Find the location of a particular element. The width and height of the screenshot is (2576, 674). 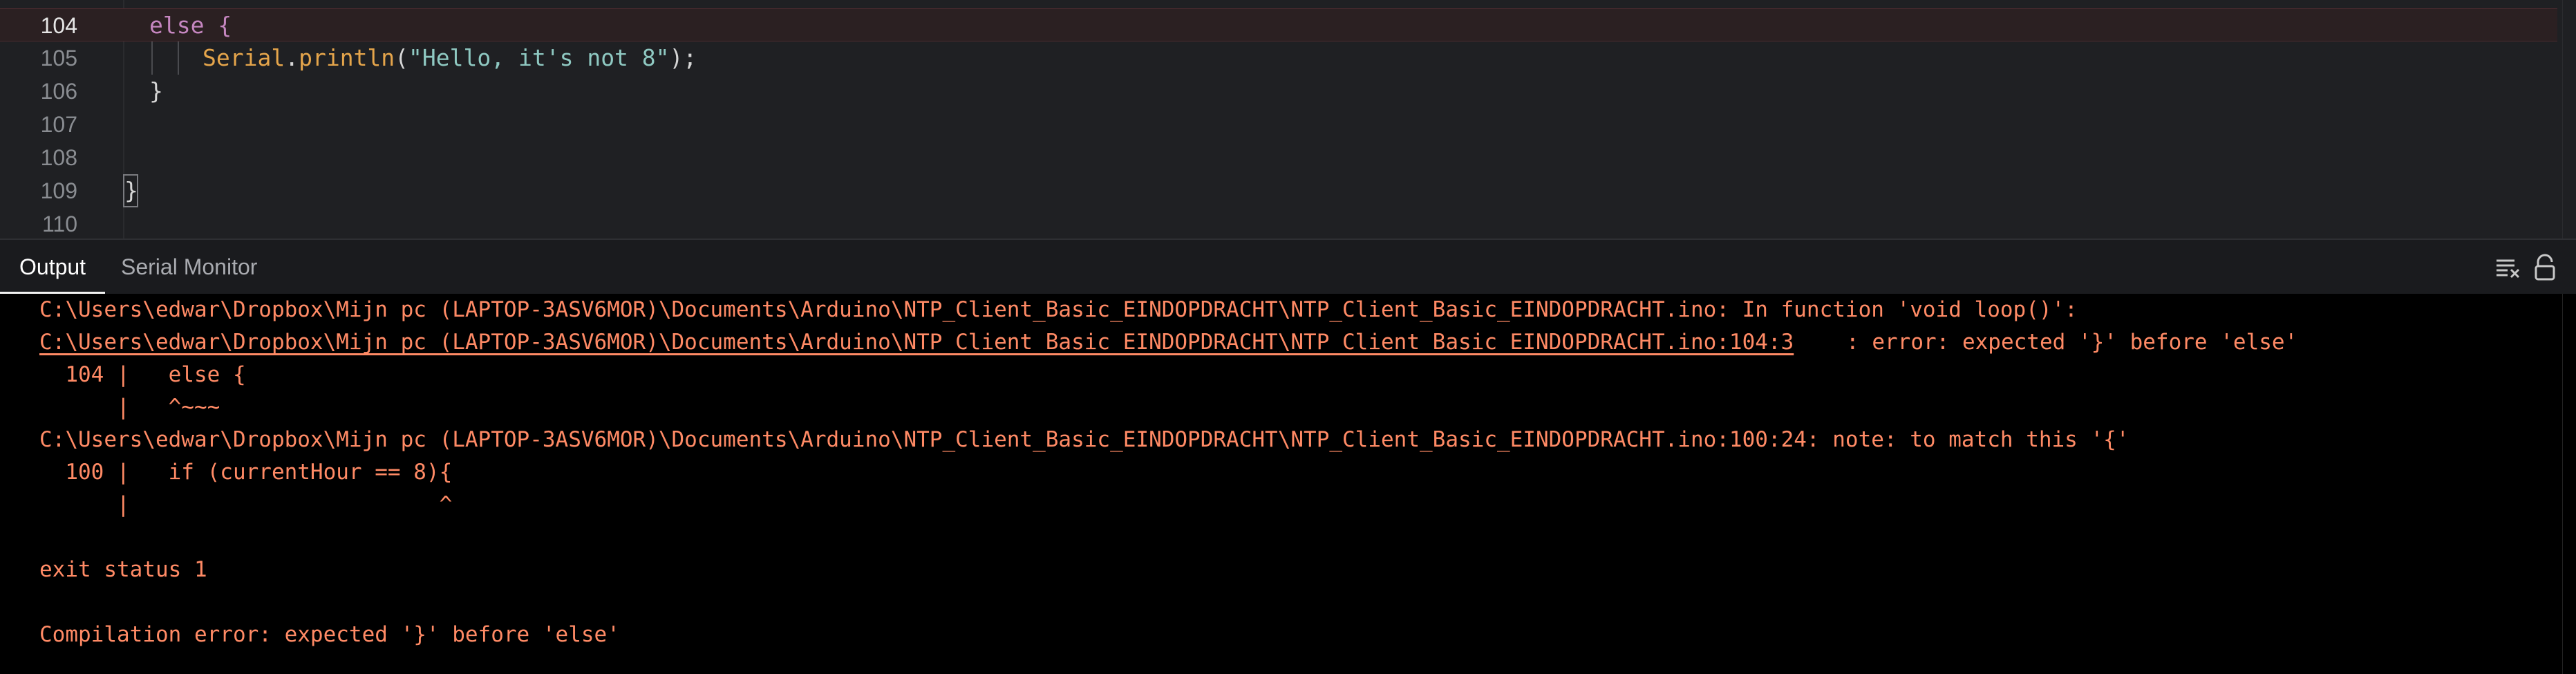

code-line-105: 105 Serial.println("Hello, it's not 8"); is located at coordinates (1278, 58).